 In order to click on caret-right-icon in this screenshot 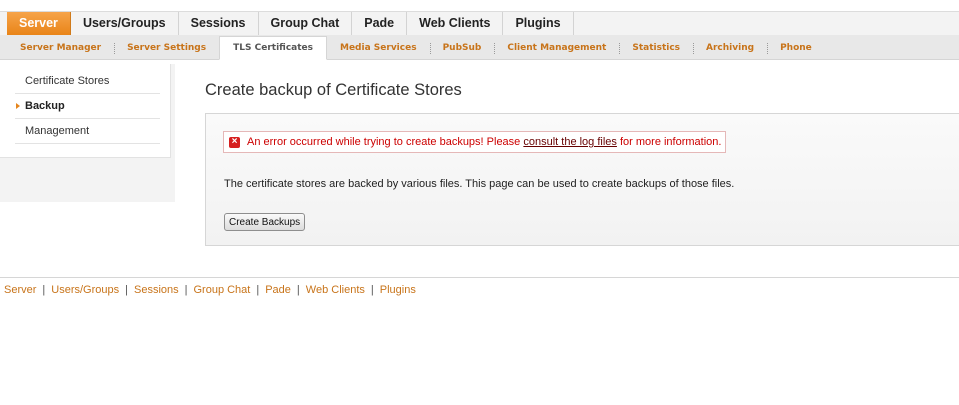, I will do `click(18, 106)`.